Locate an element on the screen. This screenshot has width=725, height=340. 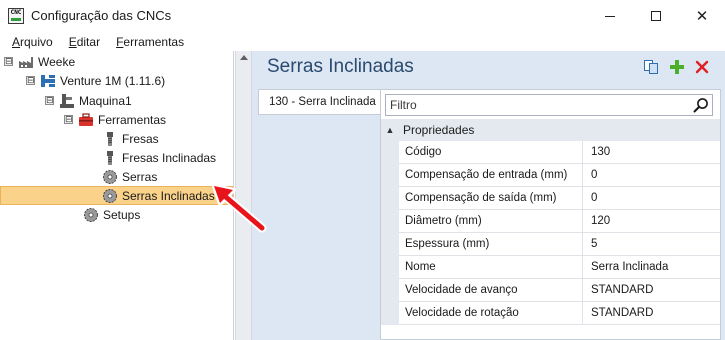
maximize-button is located at coordinates (656, 16).